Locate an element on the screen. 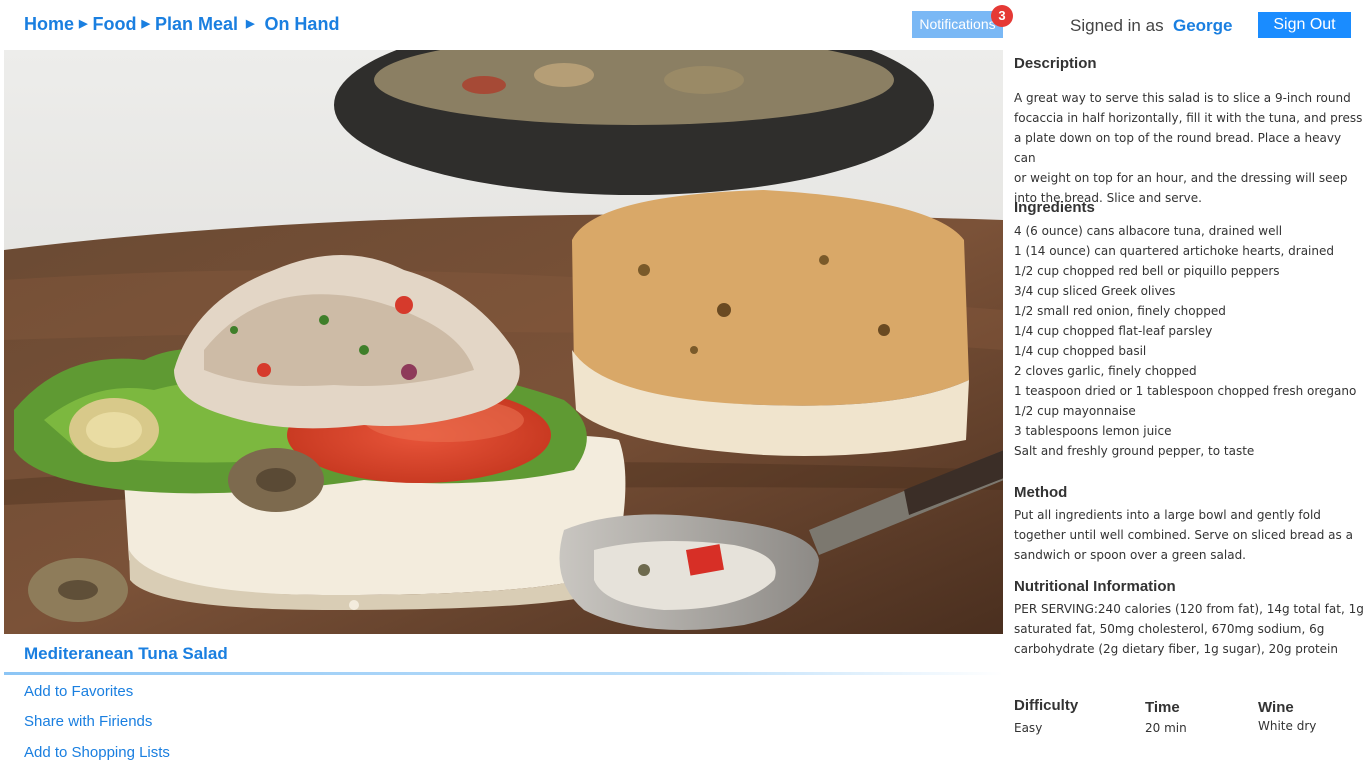 The image size is (1370, 770). wine-label: Wine is located at coordinates (1276, 707).